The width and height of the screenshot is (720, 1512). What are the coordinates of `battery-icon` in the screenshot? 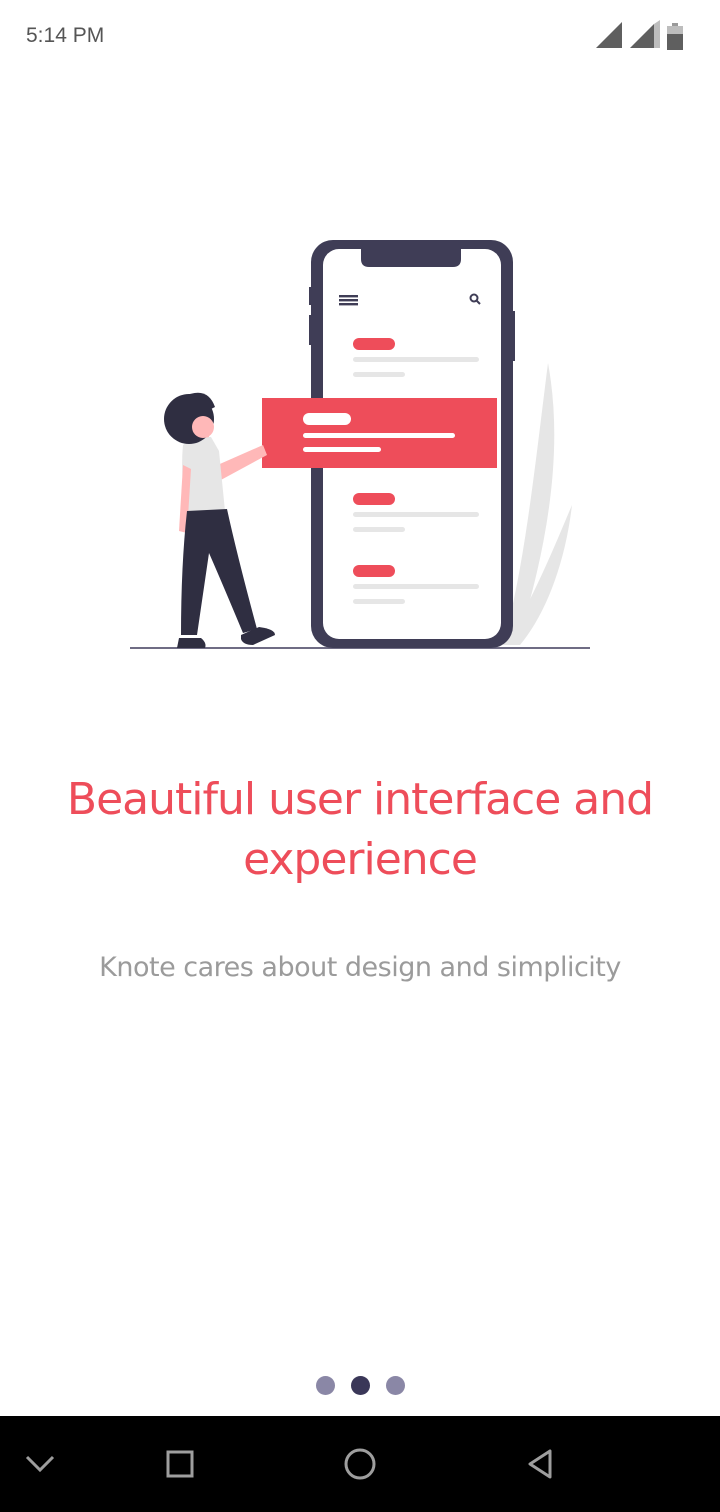 It's located at (675, 36).